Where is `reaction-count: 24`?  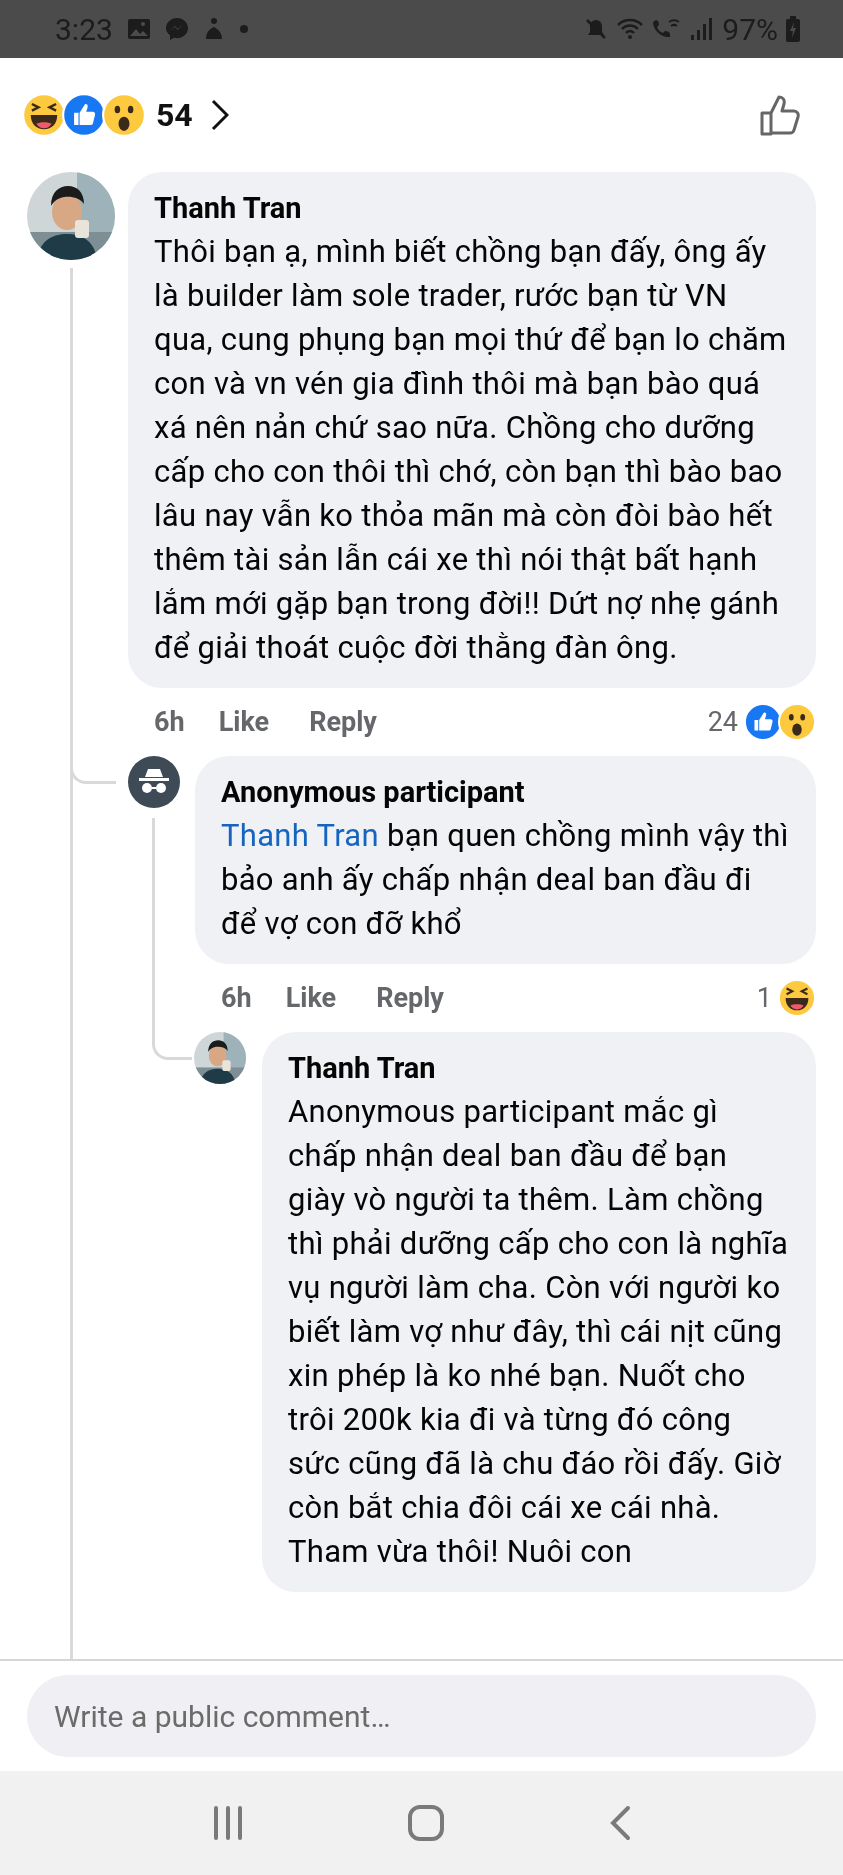 reaction-count: 24 is located at coordinates (722, 722).